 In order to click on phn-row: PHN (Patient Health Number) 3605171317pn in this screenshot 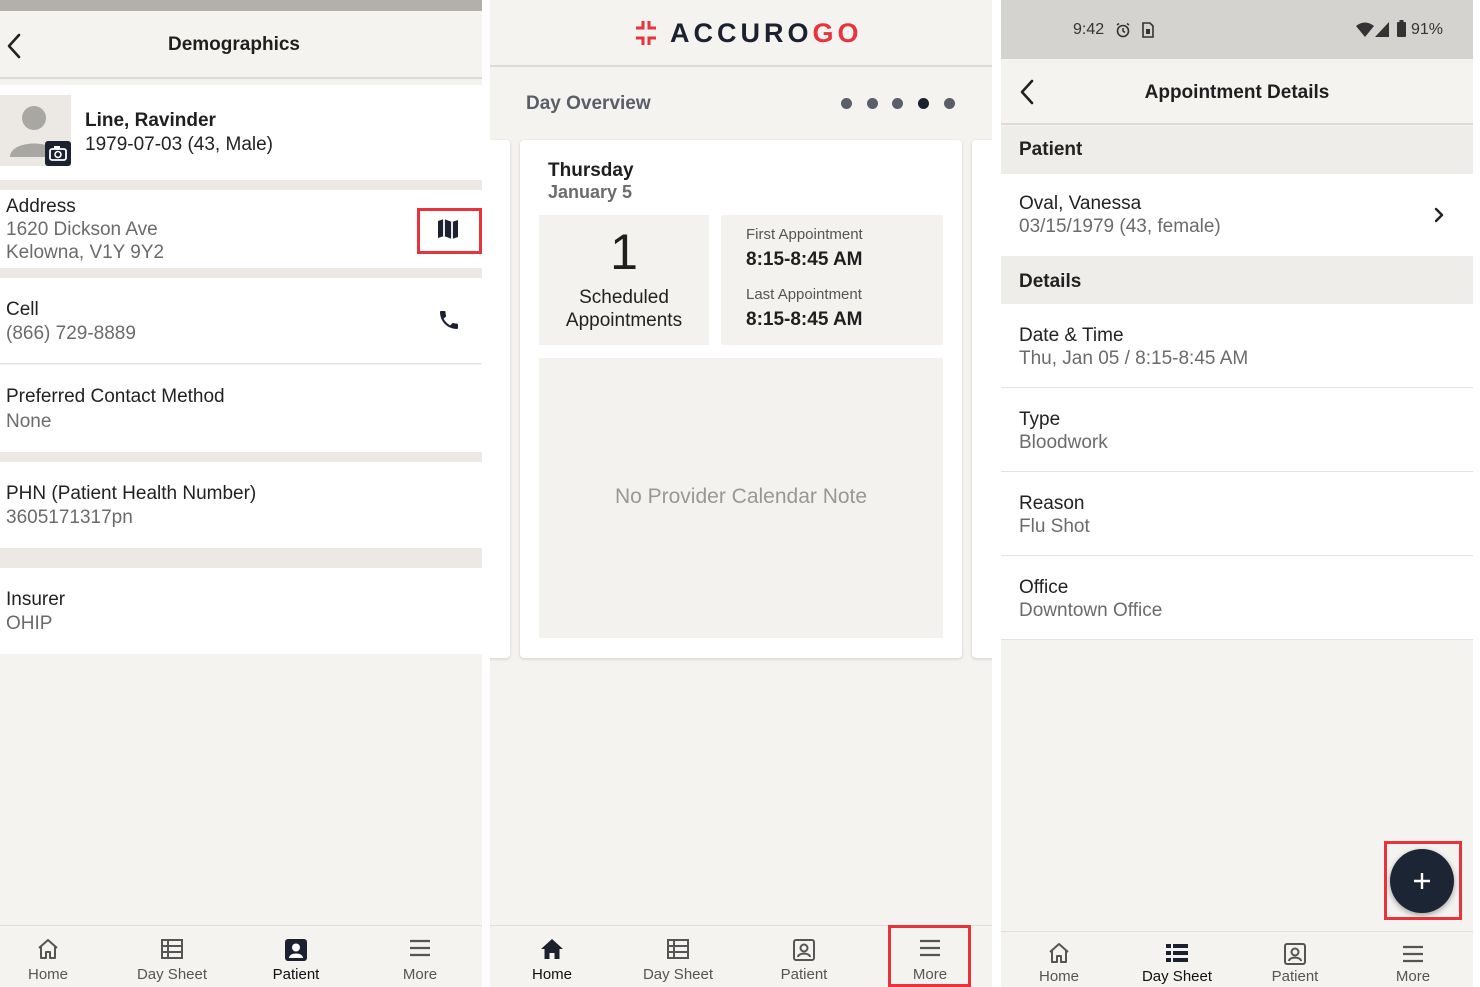, I will do `click(241, 505)`.